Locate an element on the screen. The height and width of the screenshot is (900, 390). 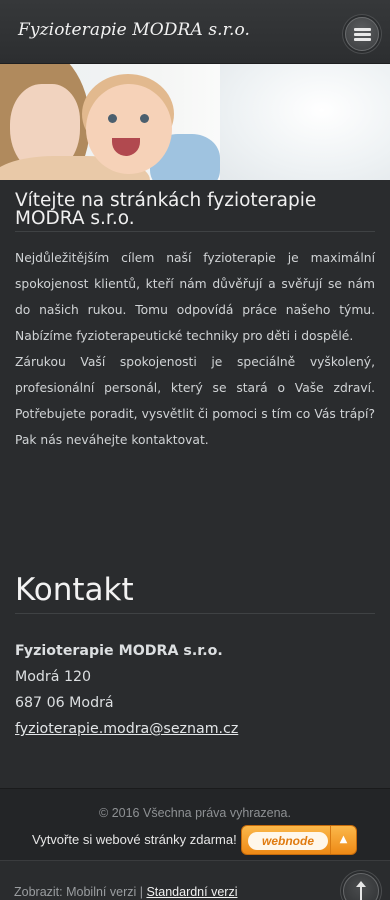
view-switch-label: Zobrazit: Mobilní verzi | is located at coordinates (80, 892).